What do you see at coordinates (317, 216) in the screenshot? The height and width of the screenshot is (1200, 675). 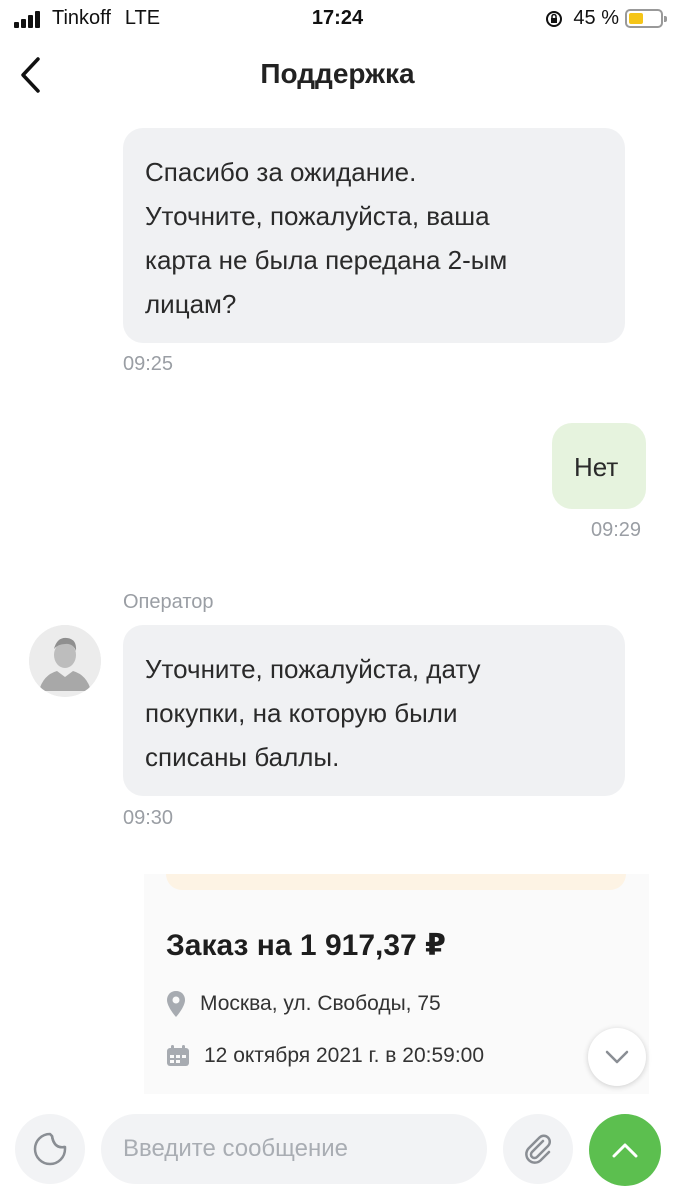 I see `message-line: Уточните, пожалуйста, ваша` at bounding box center [317, 216].